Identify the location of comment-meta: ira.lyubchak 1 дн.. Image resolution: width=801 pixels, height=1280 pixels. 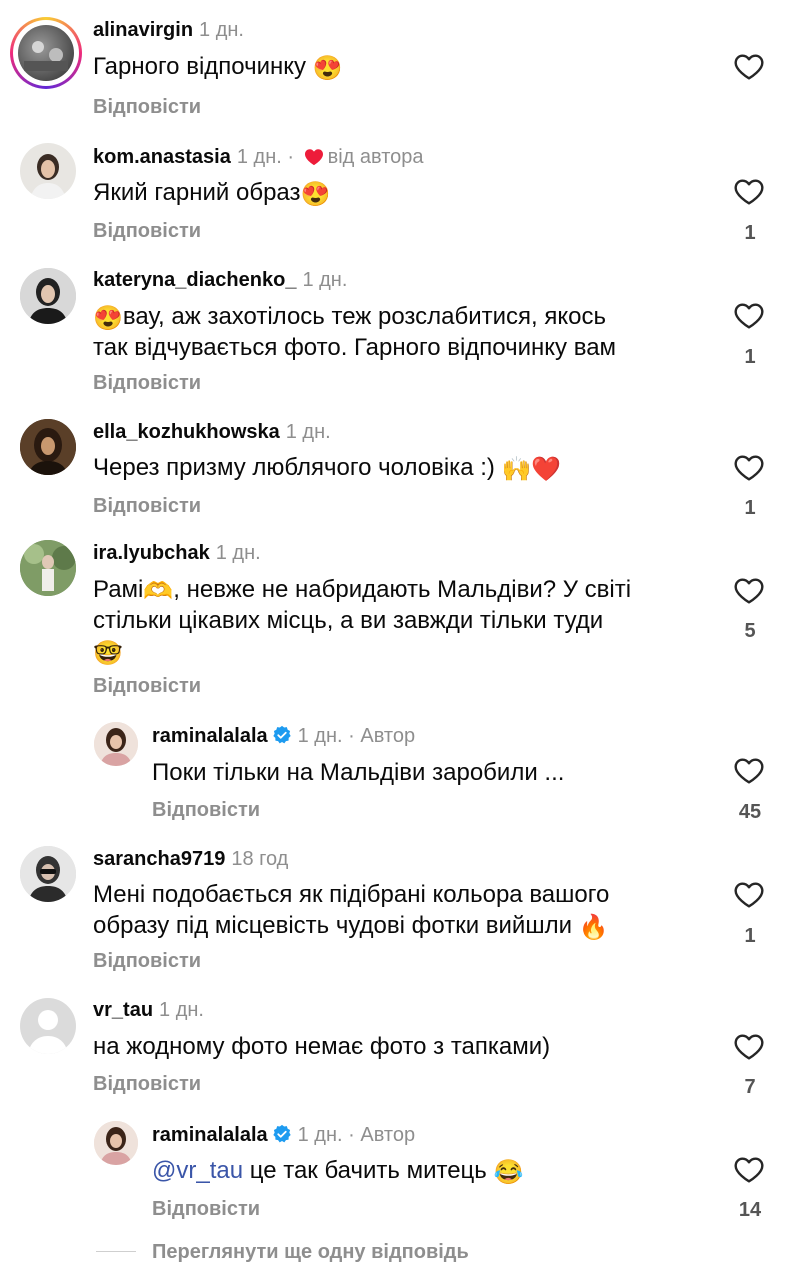
(177, 553).